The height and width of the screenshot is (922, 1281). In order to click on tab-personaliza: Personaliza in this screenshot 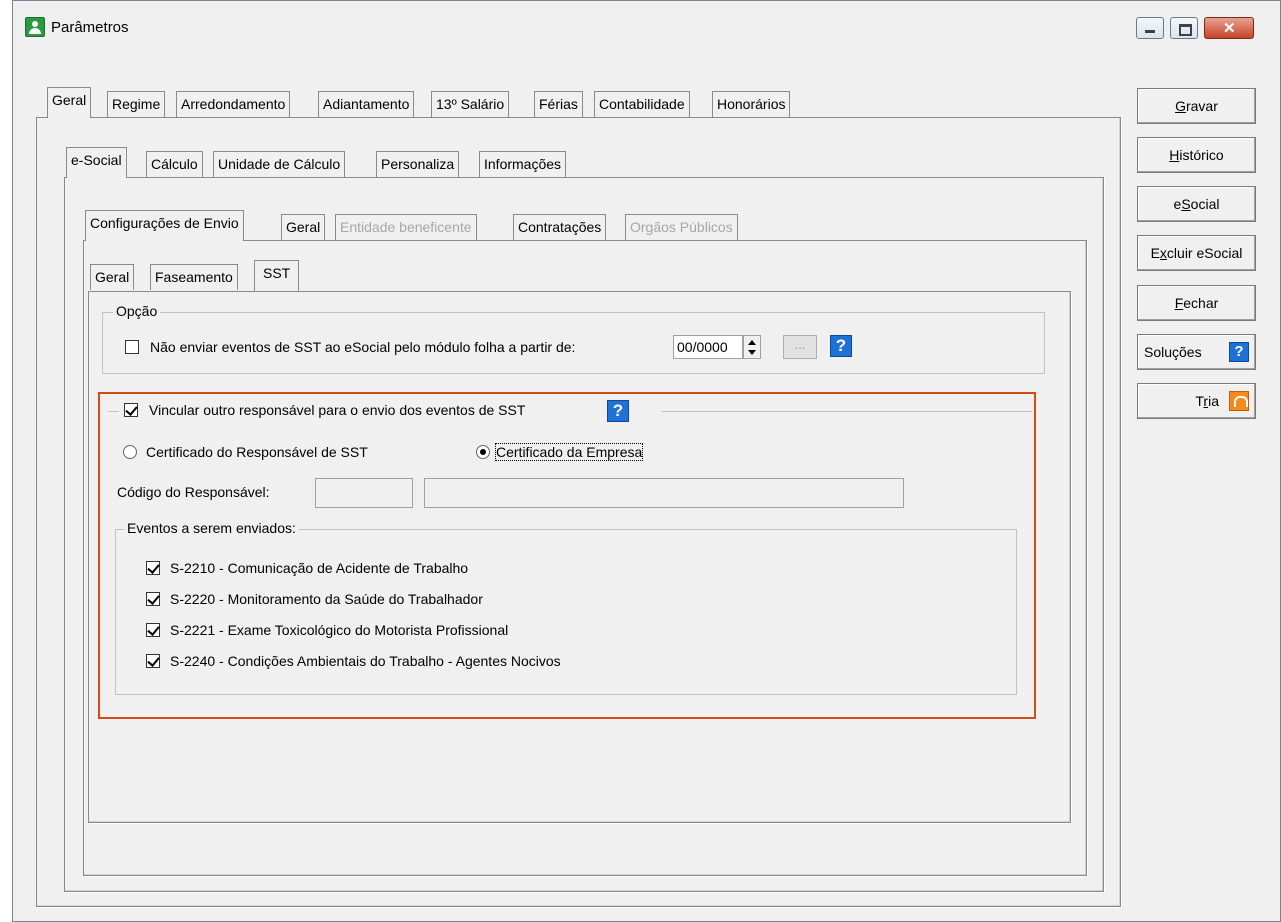, I will do `click(418, 164)`.